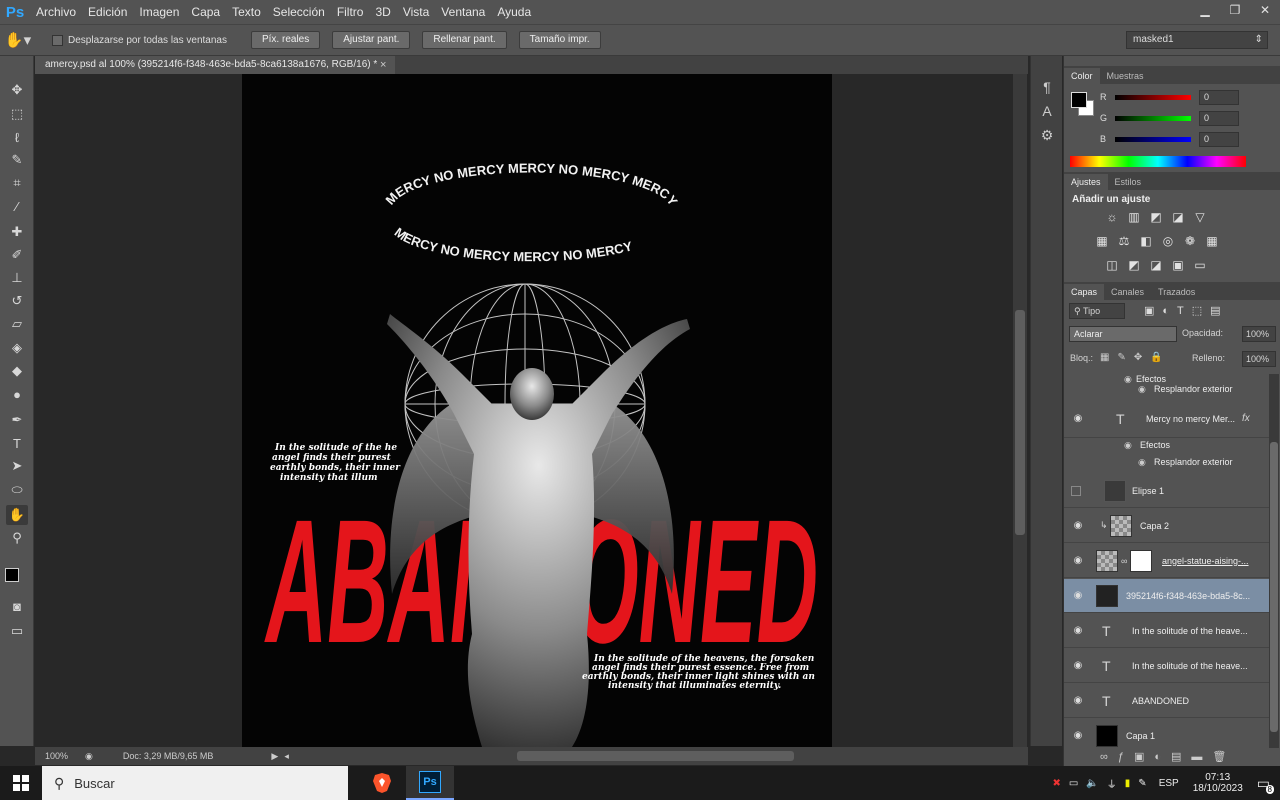 This screenshot has height=800, width=1280. I want to click on horizontal-scroll-thumb, so click(655, 756).